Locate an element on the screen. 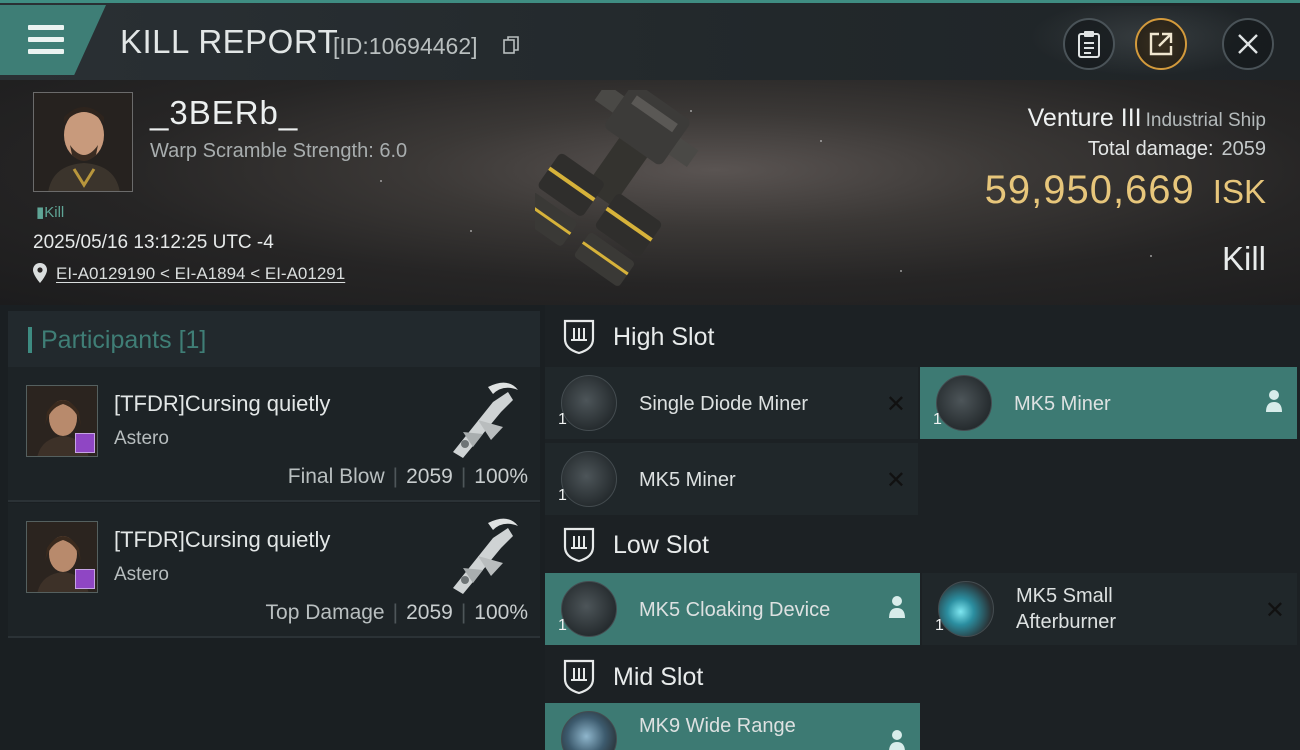  ship-name: Venture III is located at coordinates (1084, 118).